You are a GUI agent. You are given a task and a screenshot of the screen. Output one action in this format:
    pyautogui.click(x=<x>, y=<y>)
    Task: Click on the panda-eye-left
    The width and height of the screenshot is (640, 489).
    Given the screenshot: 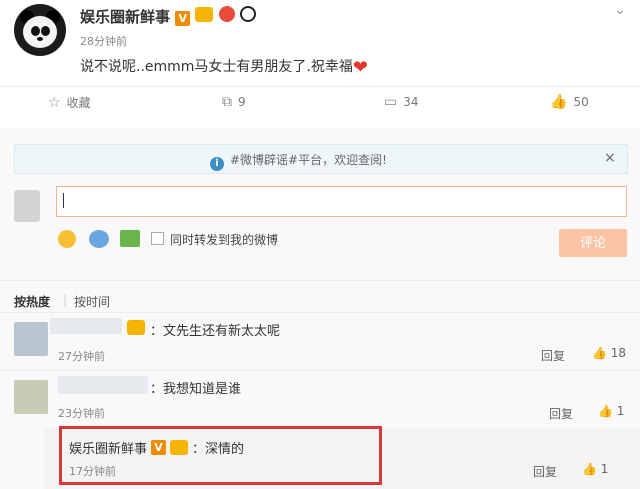 What is the action you would take?
    pyautogui.click(x=35, y=31)
    